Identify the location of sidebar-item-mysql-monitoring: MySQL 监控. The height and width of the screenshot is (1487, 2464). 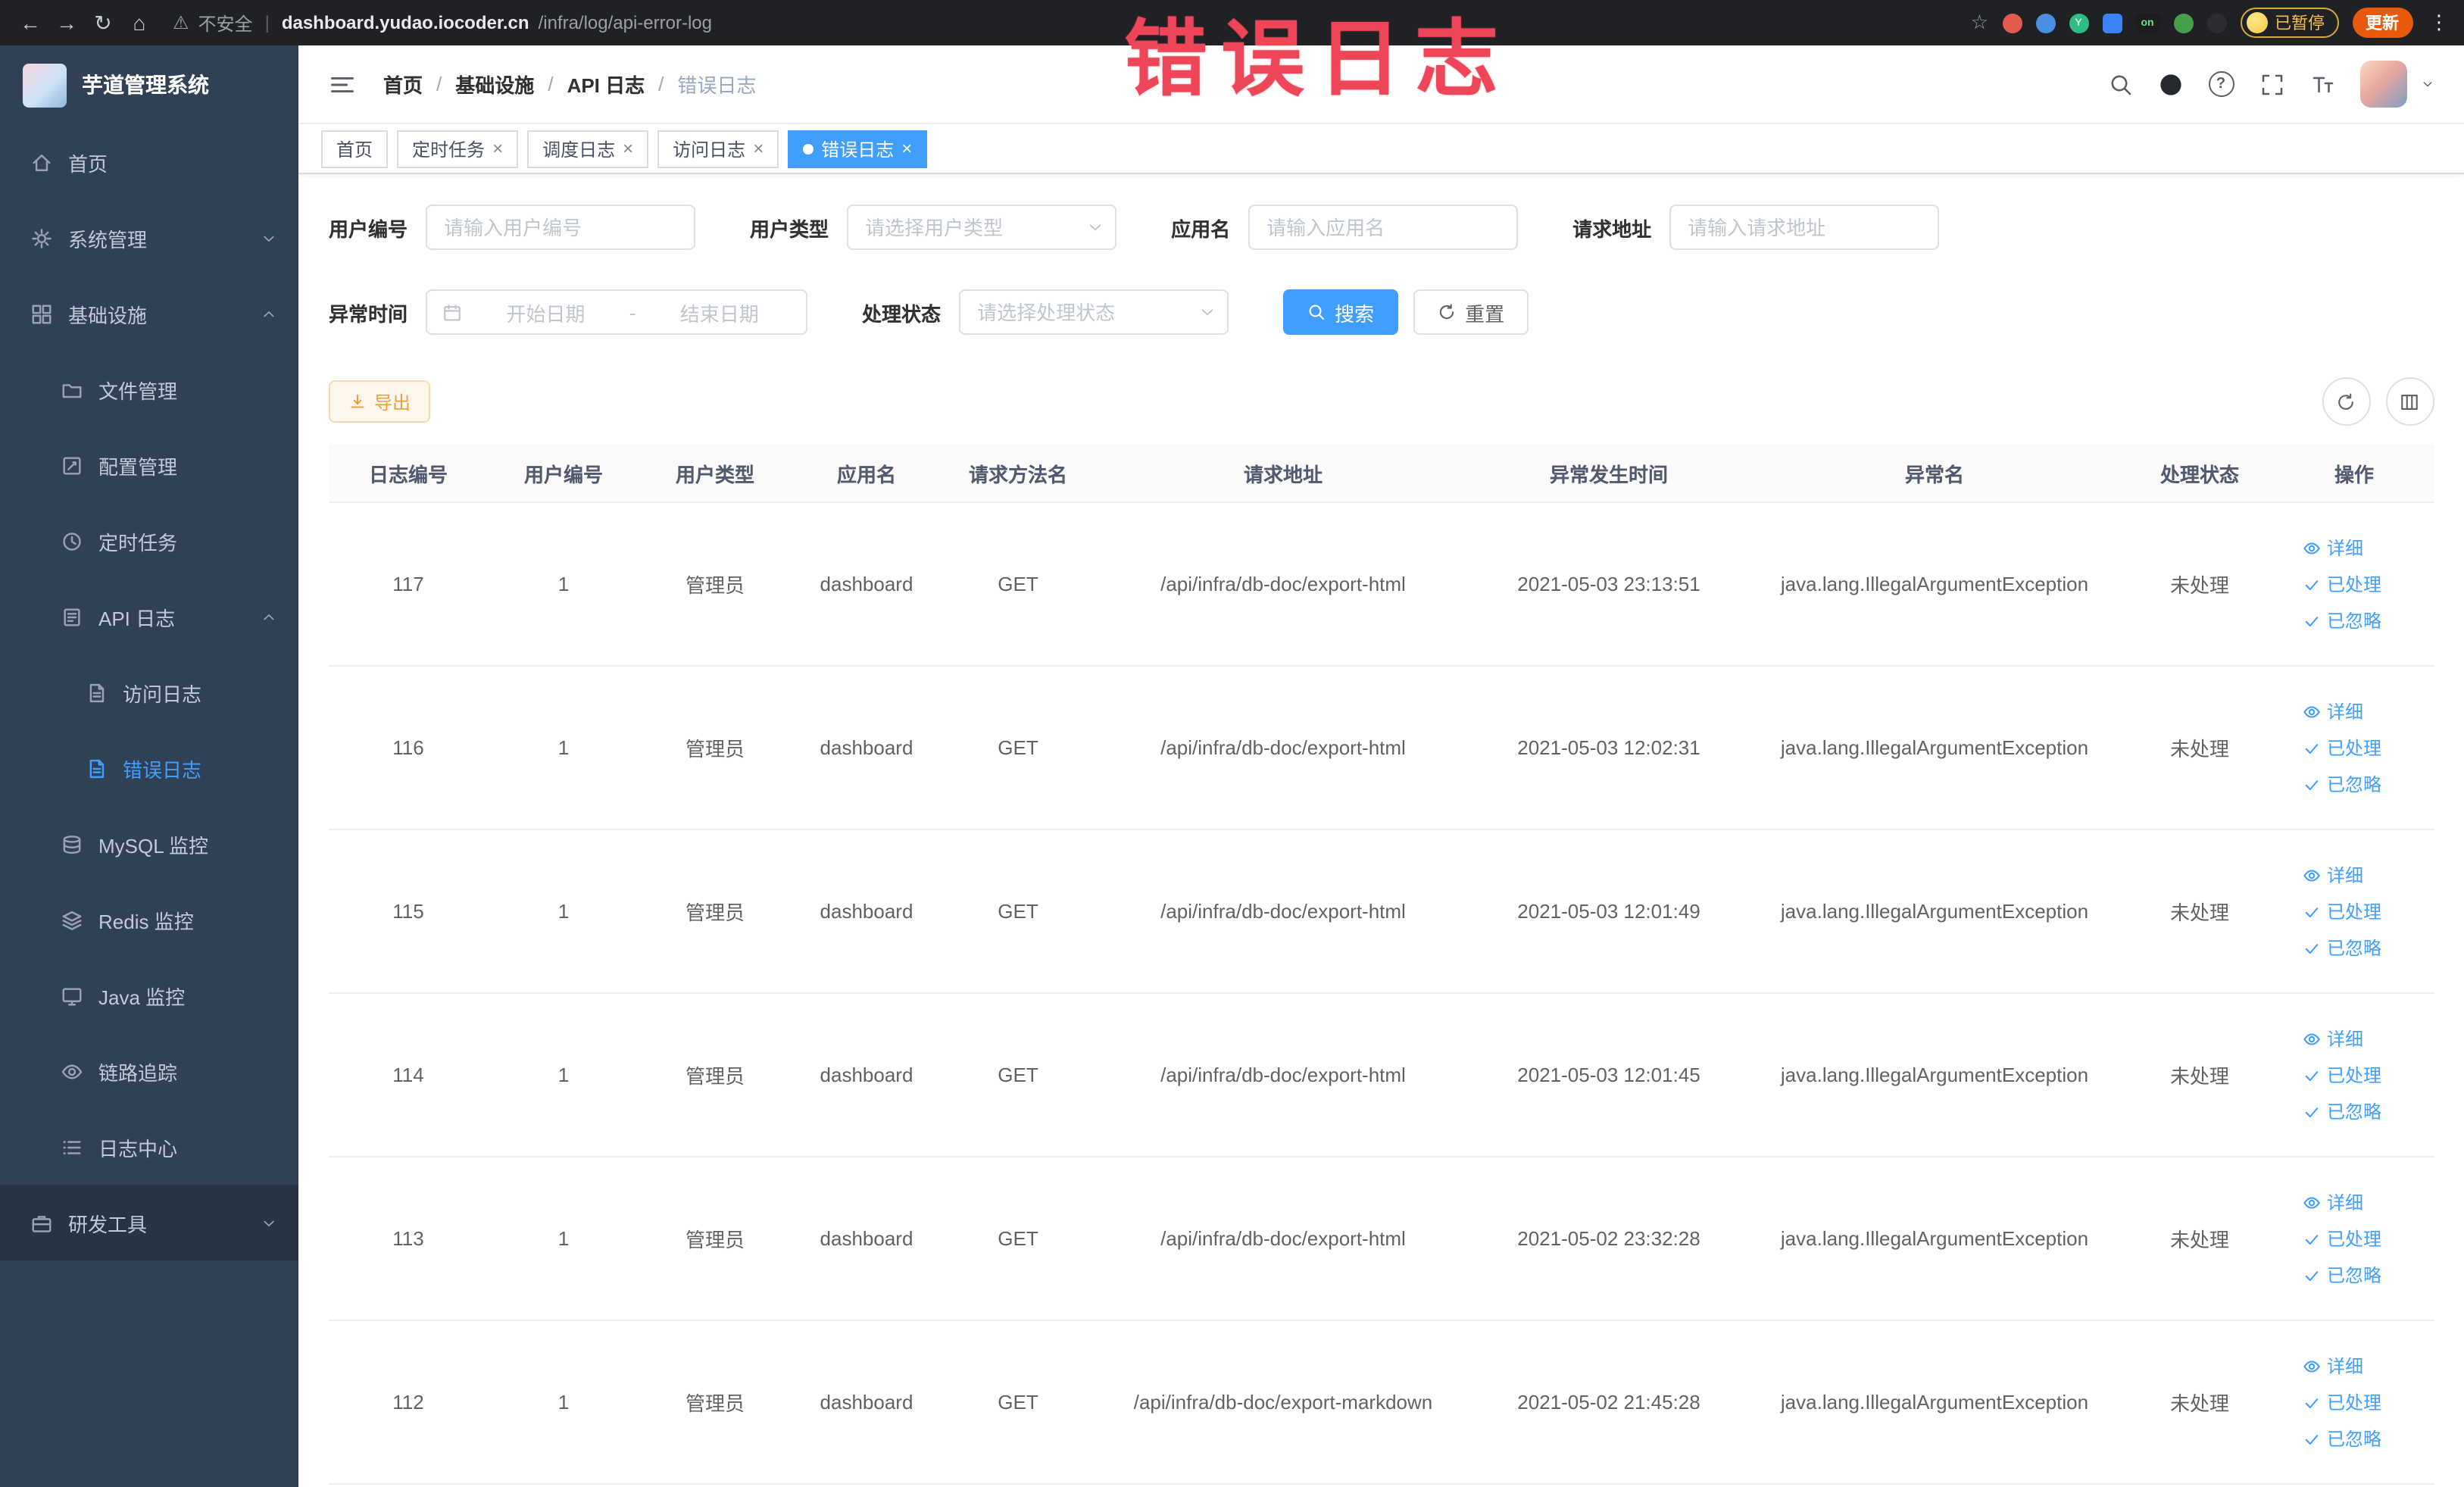
(149, 844).